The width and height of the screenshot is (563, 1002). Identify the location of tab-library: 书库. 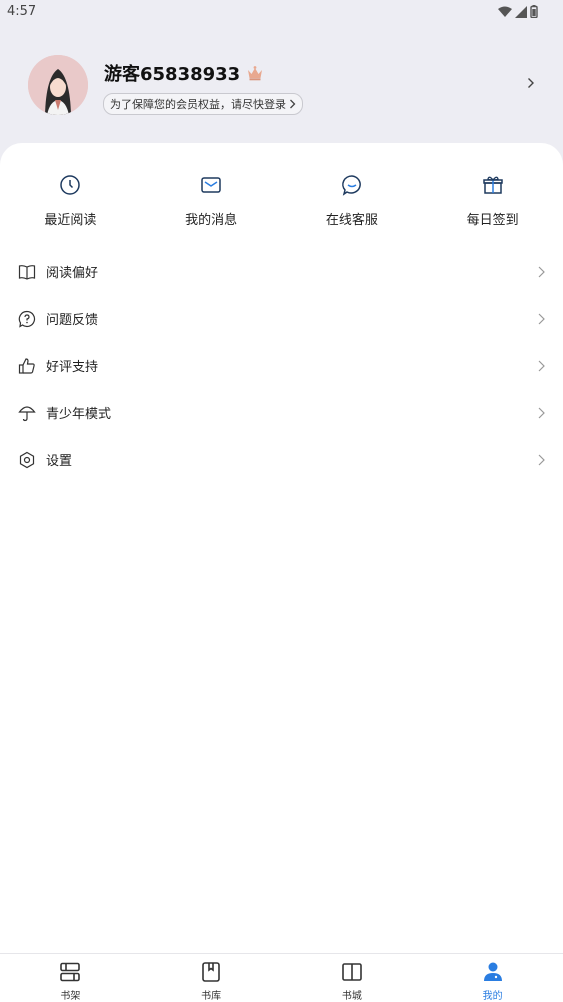
(211, 978).